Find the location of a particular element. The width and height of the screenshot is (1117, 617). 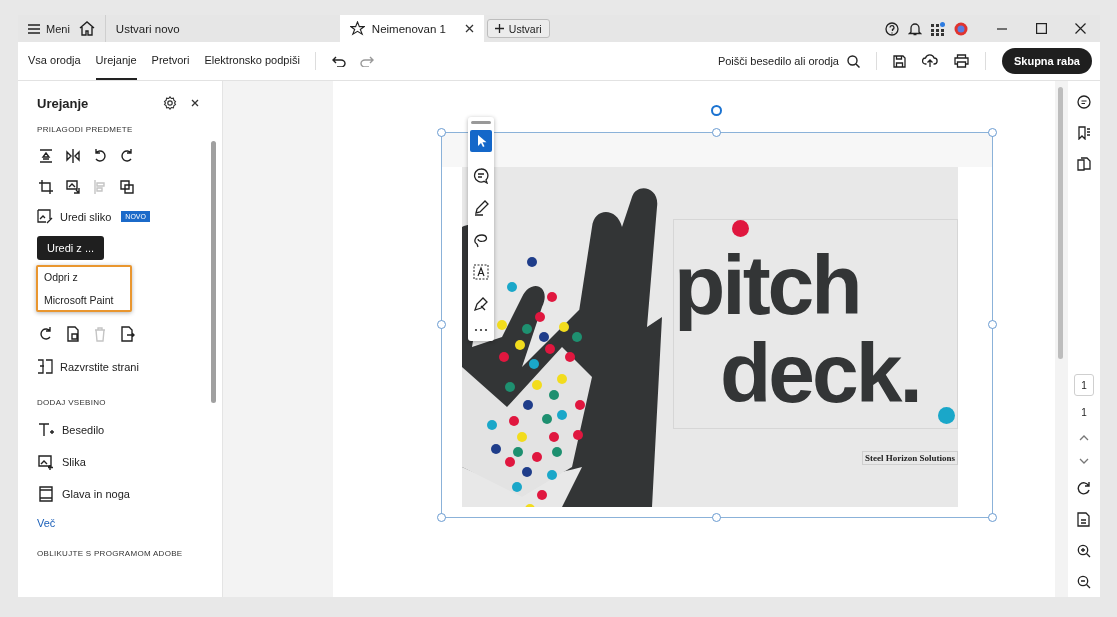

company-name: Steel Horizon Solutions is located at coordinates (910, 458).